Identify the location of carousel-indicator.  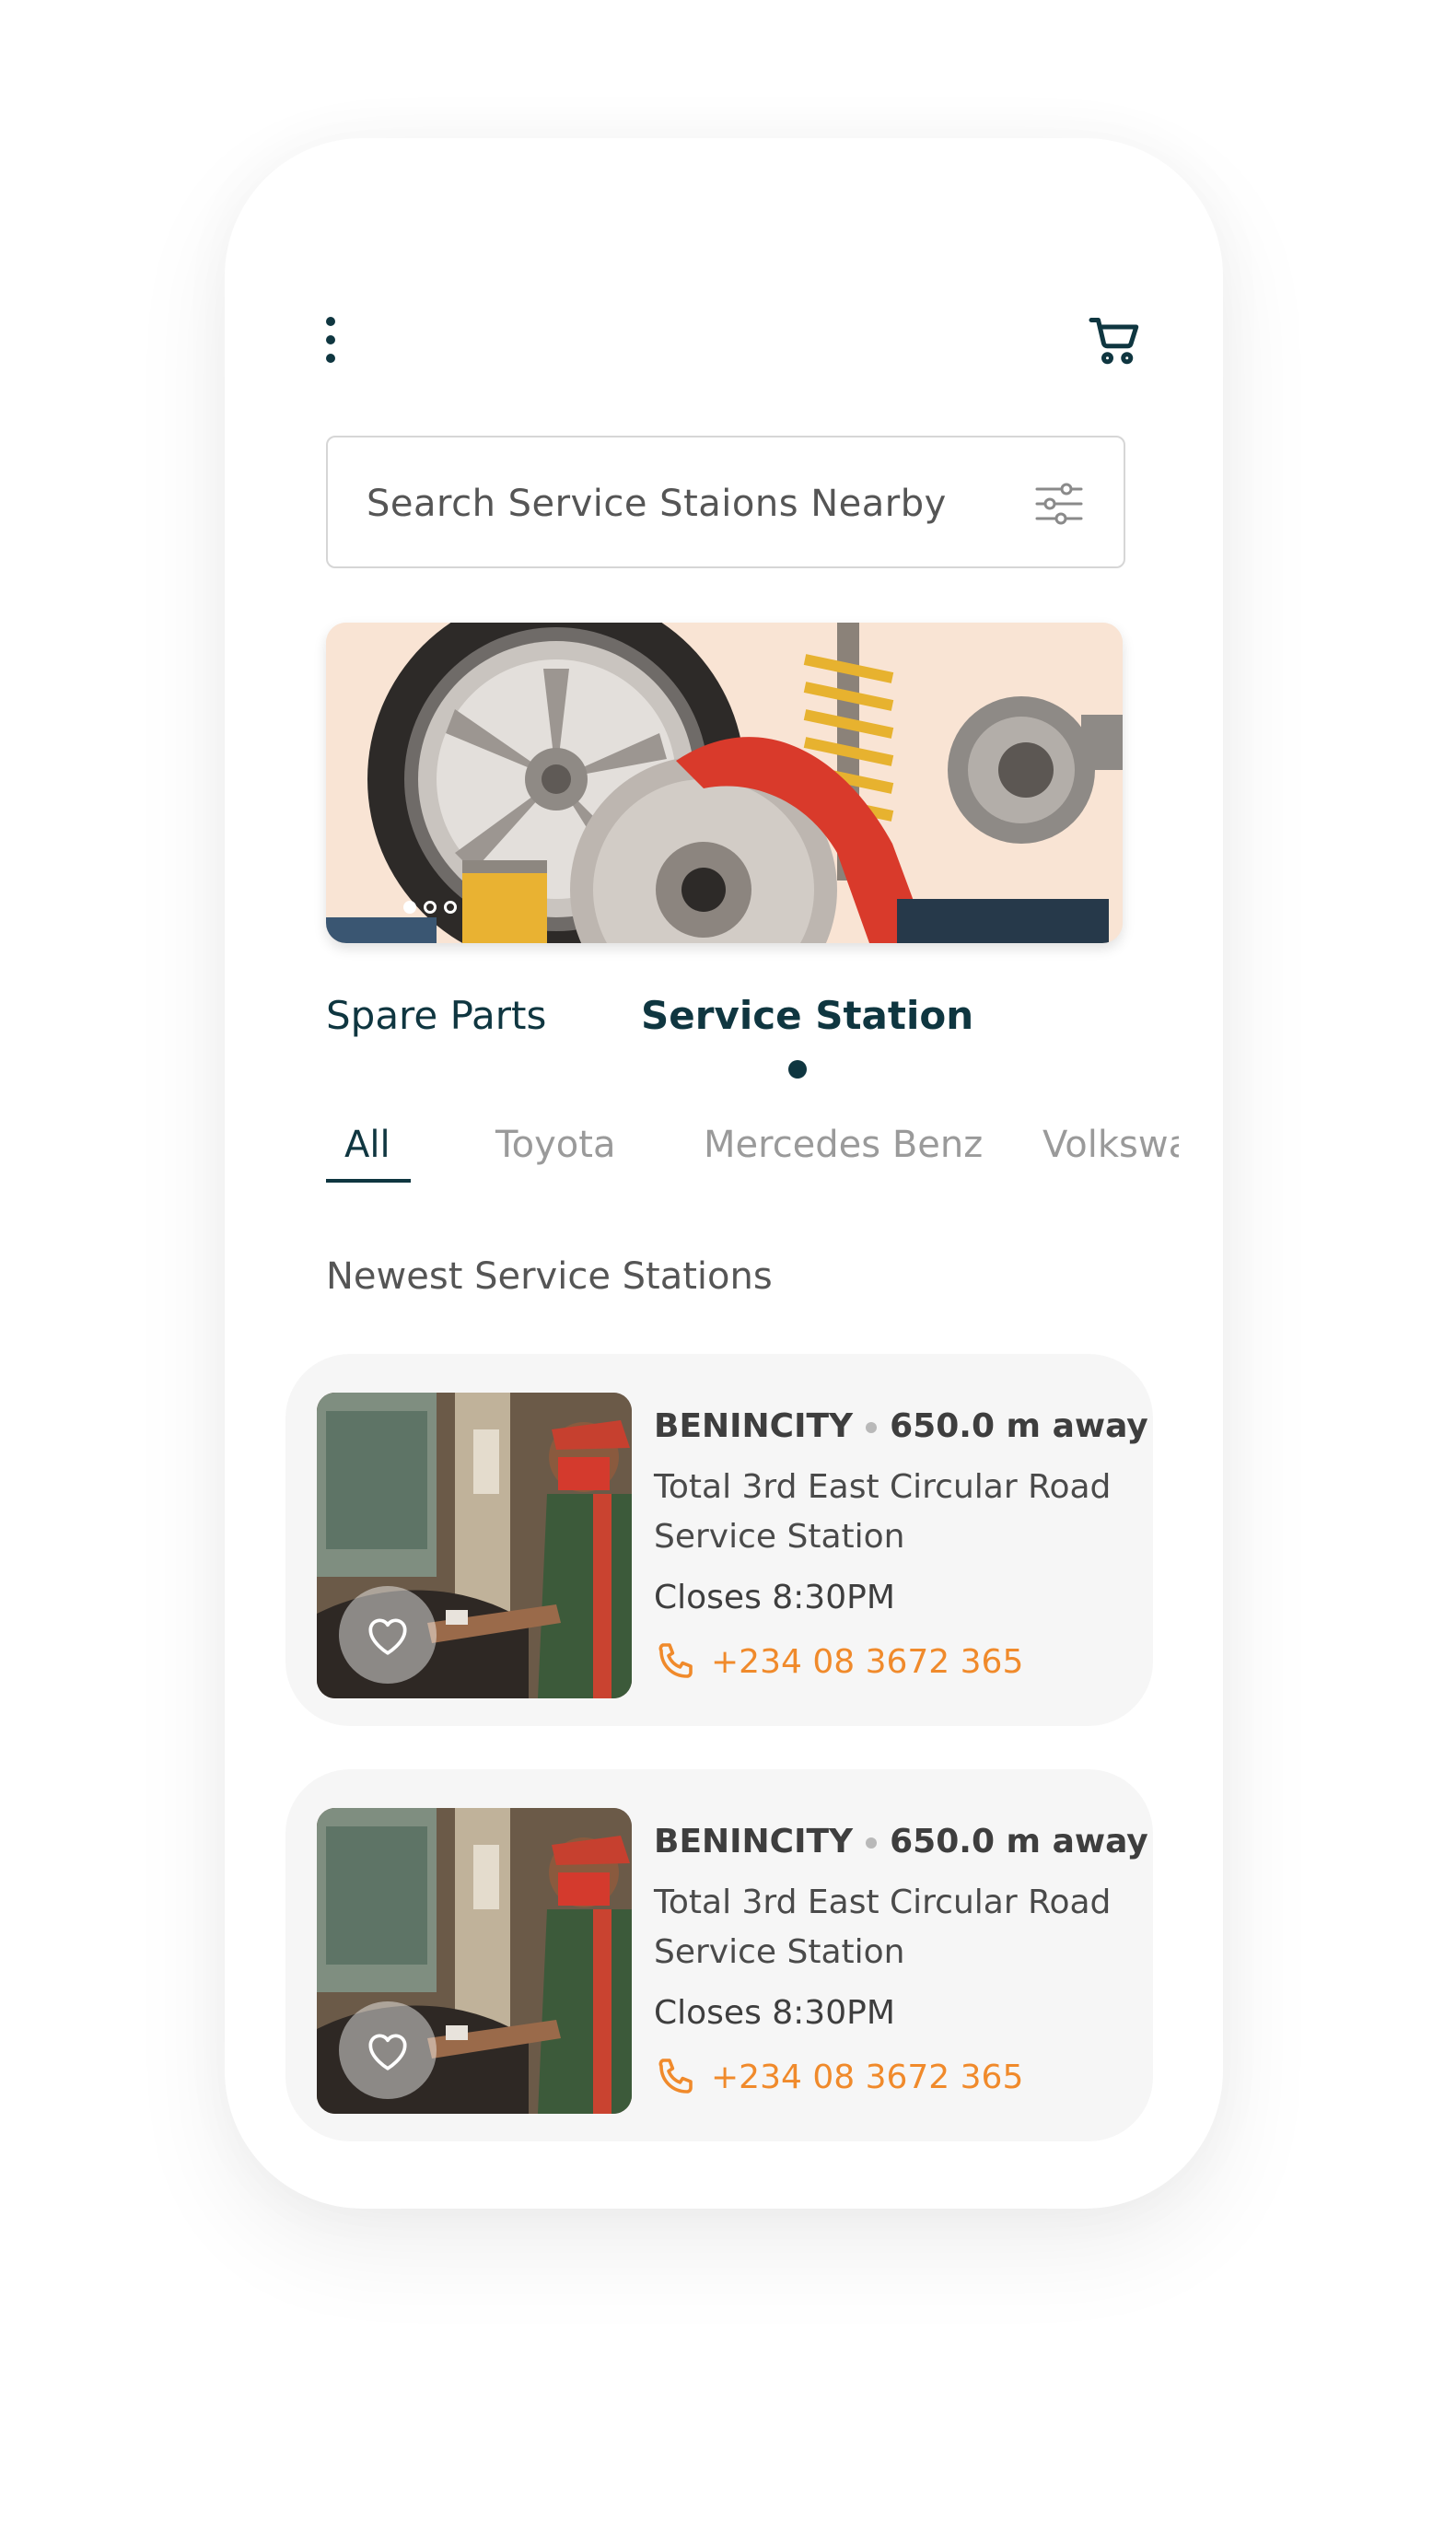
(430, 910).